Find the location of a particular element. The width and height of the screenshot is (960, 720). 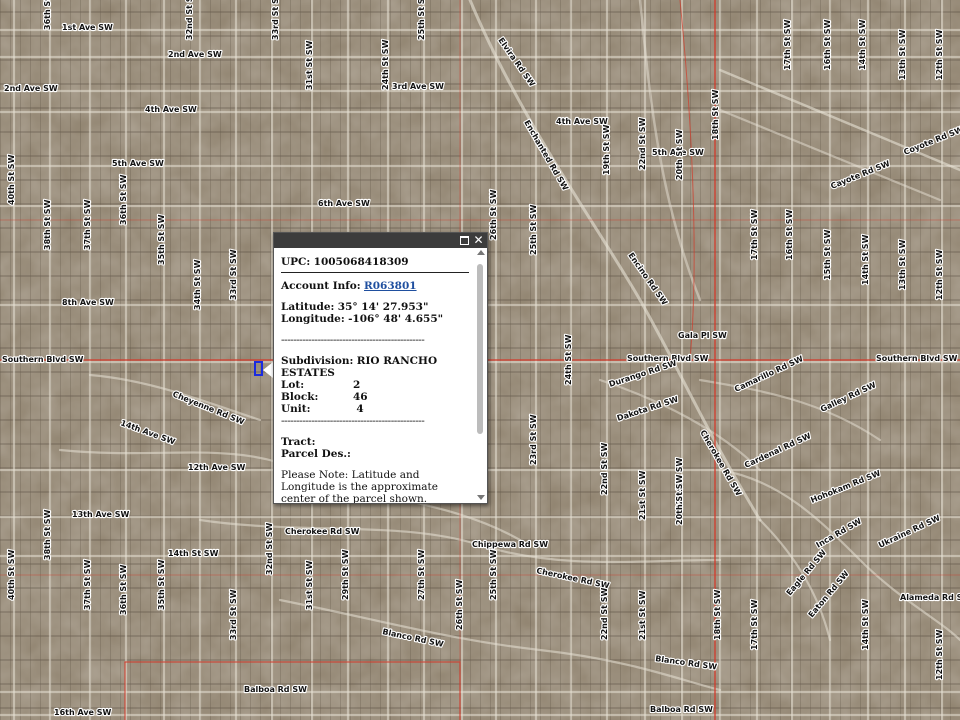

road-label: 5th Ave SW is located at coordinates (138, 163).